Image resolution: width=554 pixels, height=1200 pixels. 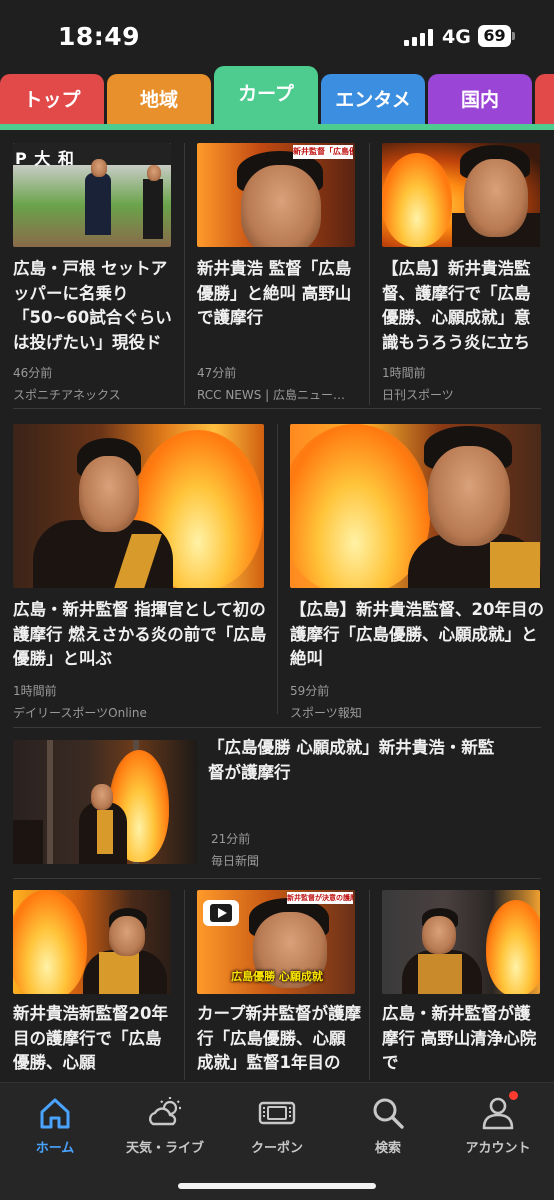 What do you see at coordinates (235, 861) in the screenshot?
I see `article-source: 毎日新聞` at bounding box center [235, 861].